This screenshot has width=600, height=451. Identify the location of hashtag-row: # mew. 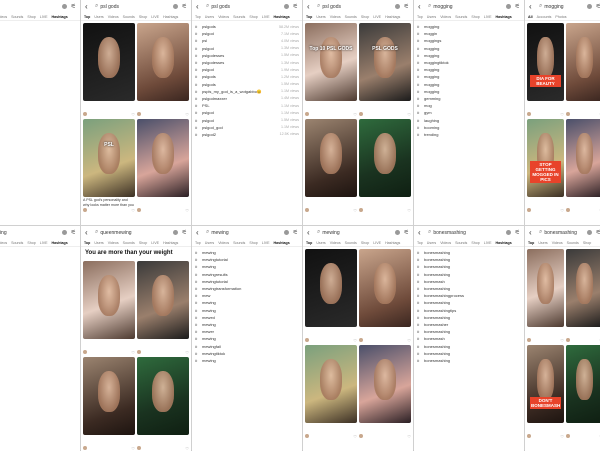
(247, 295).